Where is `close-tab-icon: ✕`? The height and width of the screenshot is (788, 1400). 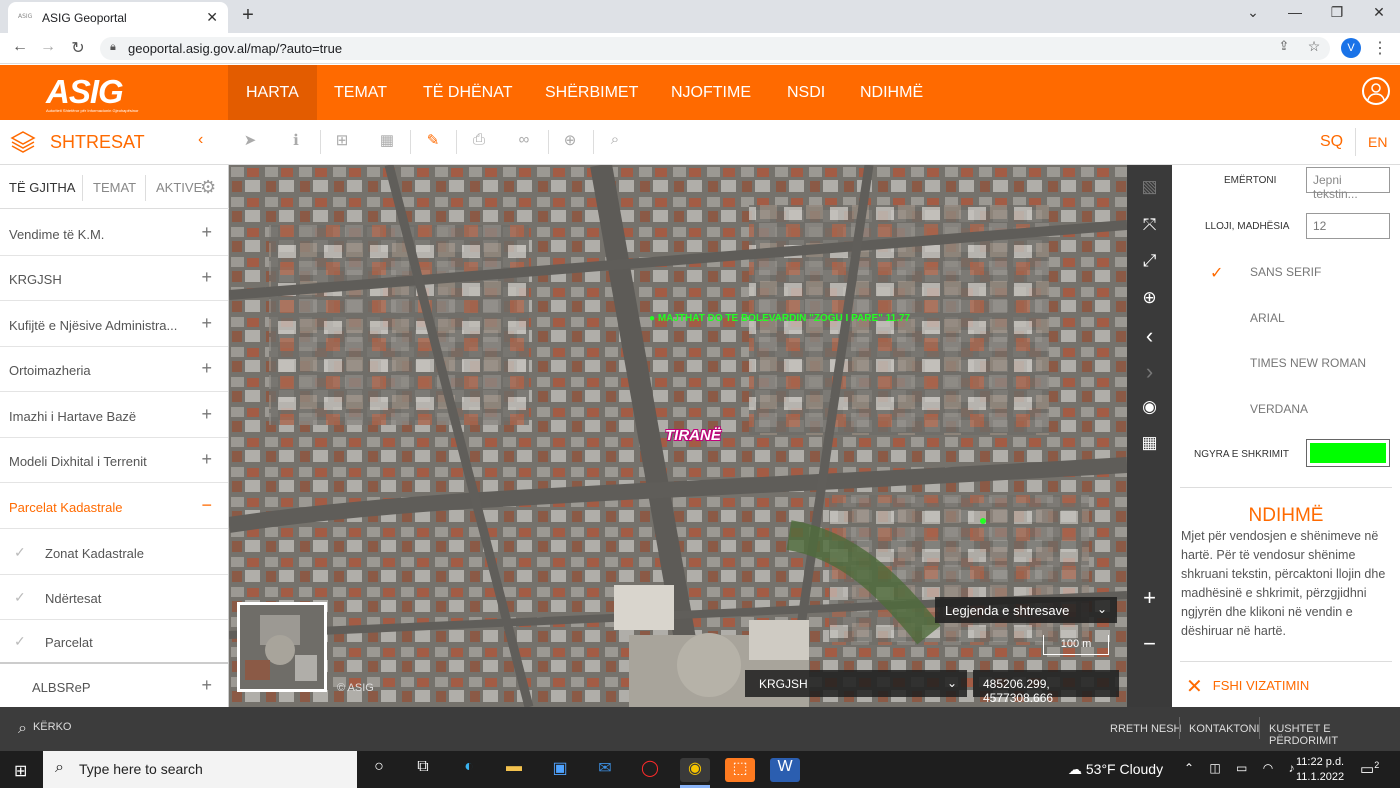
close-tab-icon: ✕ is located at coordinates (212, 17).